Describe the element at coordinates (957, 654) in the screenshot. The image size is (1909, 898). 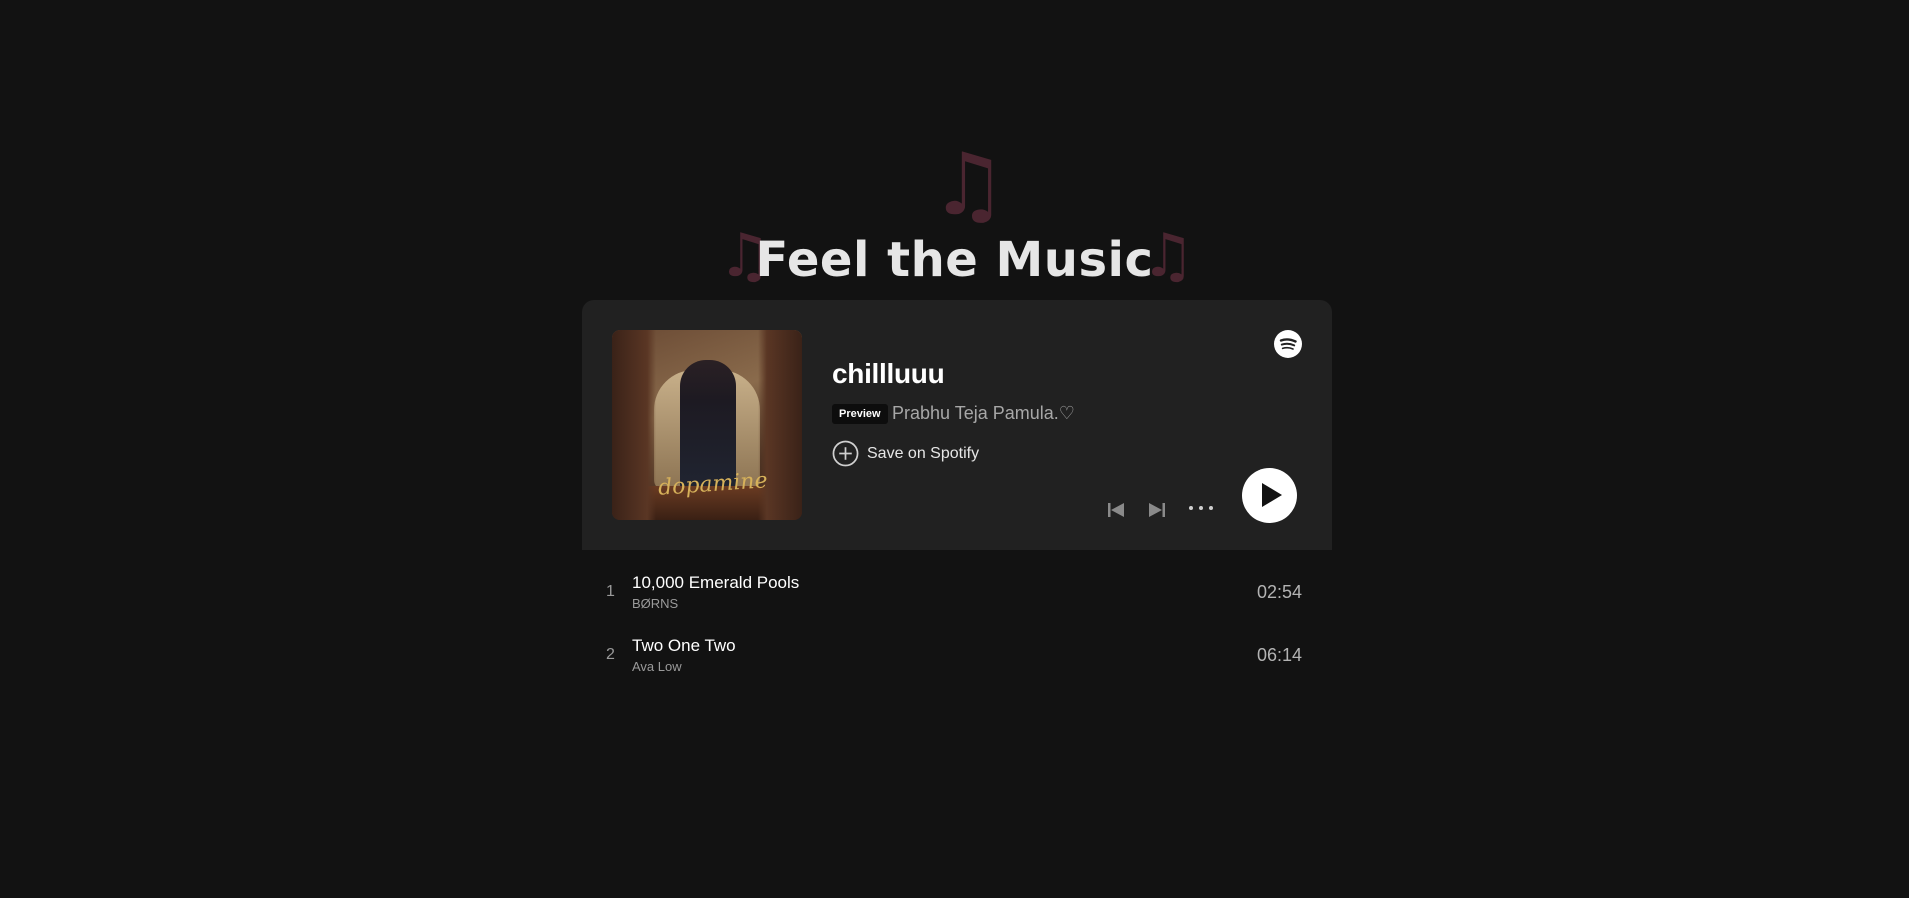
I see `track-row: 2 Two One Two Ava Low 06:14` at that location.